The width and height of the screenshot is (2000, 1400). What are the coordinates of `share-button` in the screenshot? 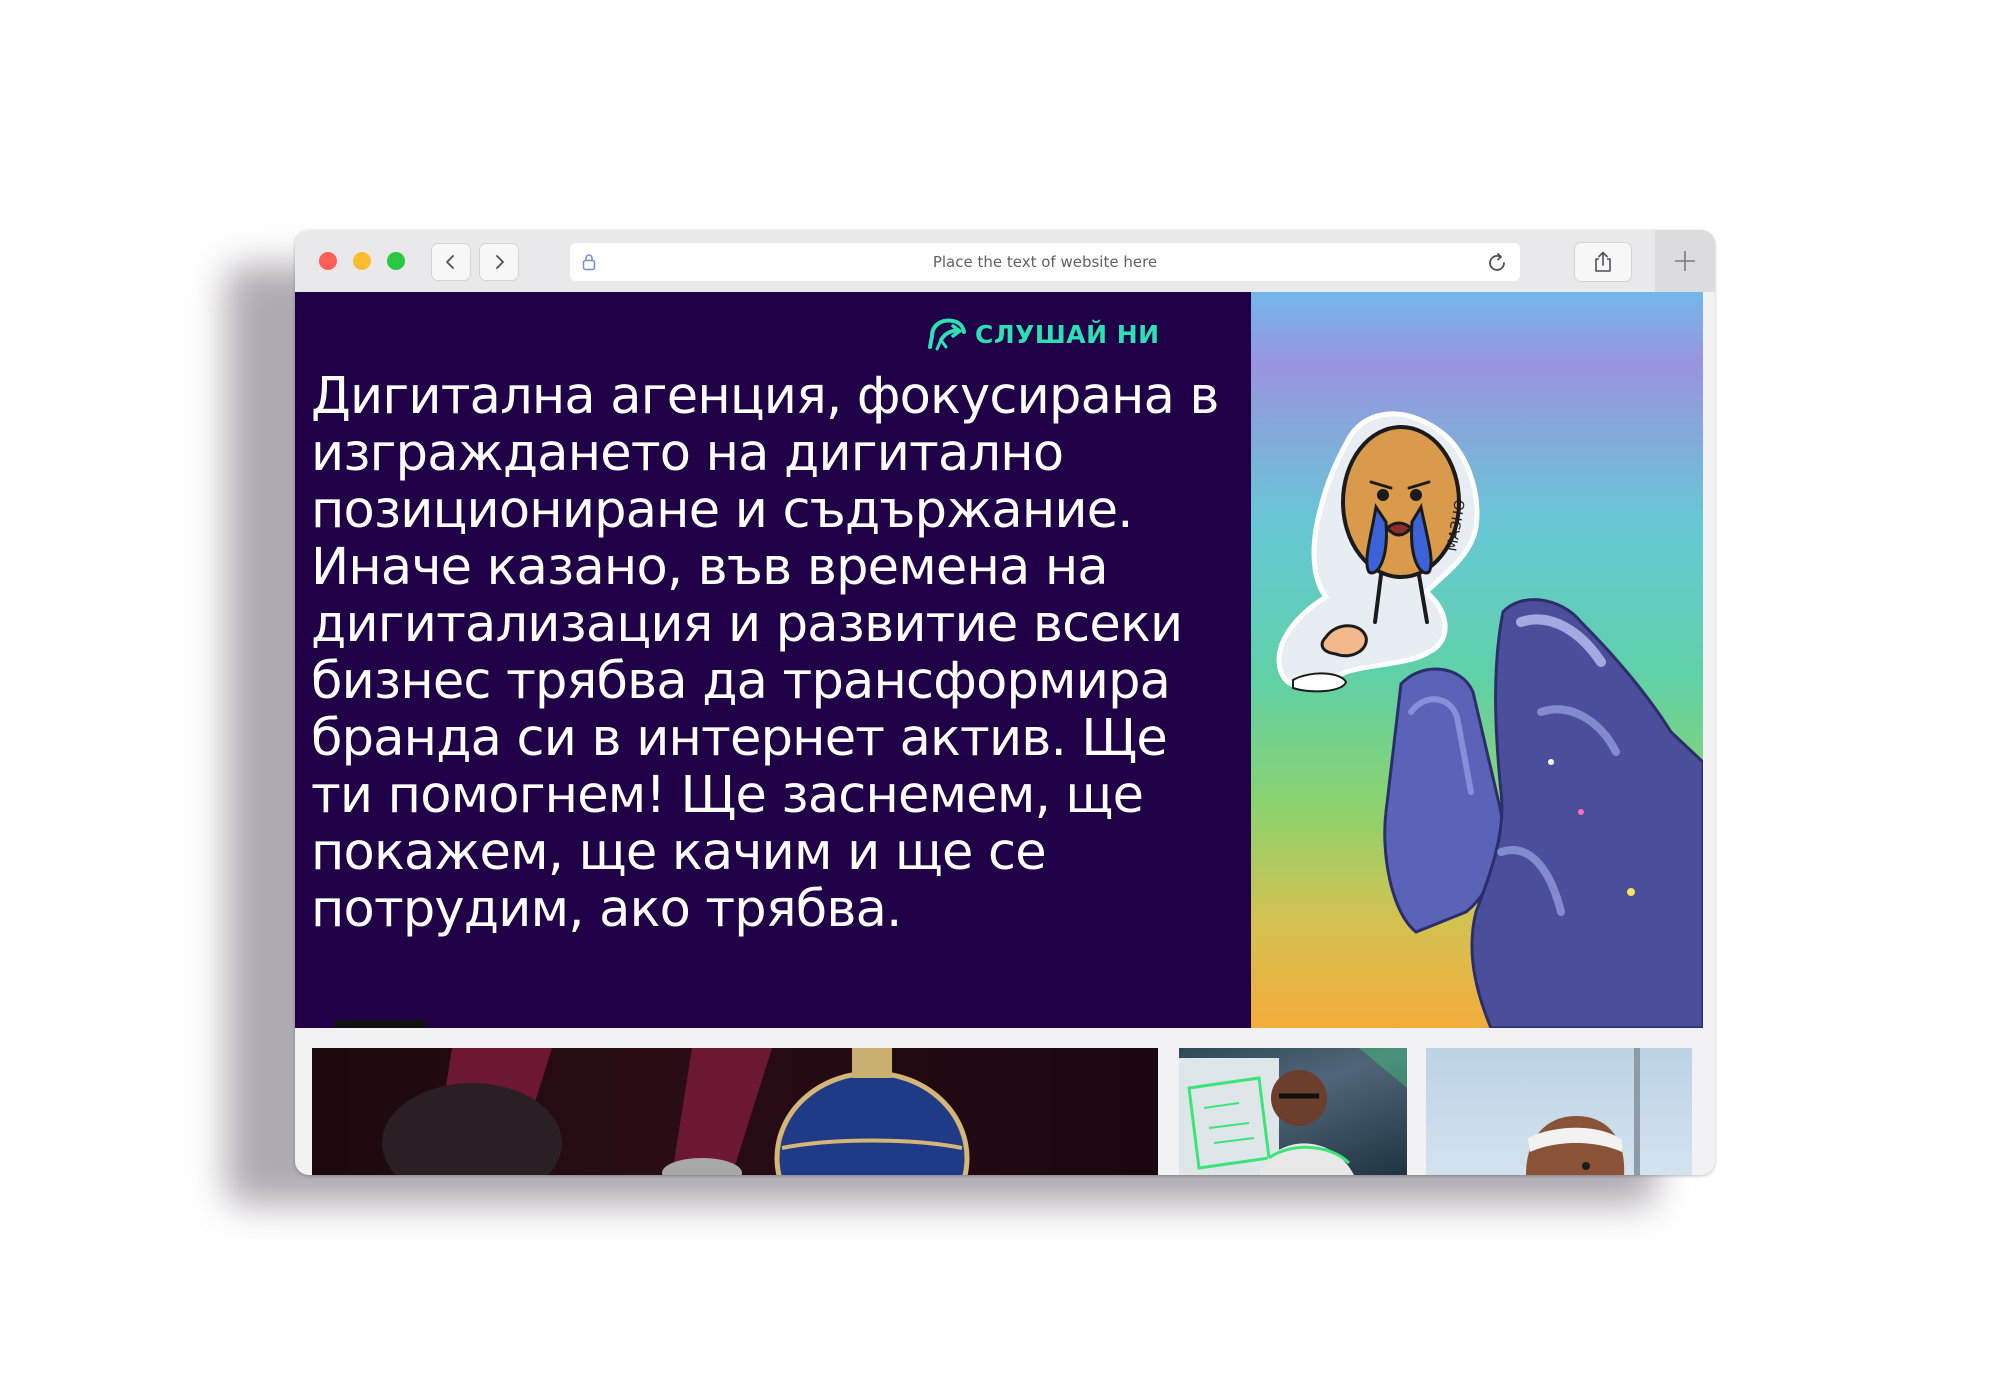 It's located at (1603, 262).